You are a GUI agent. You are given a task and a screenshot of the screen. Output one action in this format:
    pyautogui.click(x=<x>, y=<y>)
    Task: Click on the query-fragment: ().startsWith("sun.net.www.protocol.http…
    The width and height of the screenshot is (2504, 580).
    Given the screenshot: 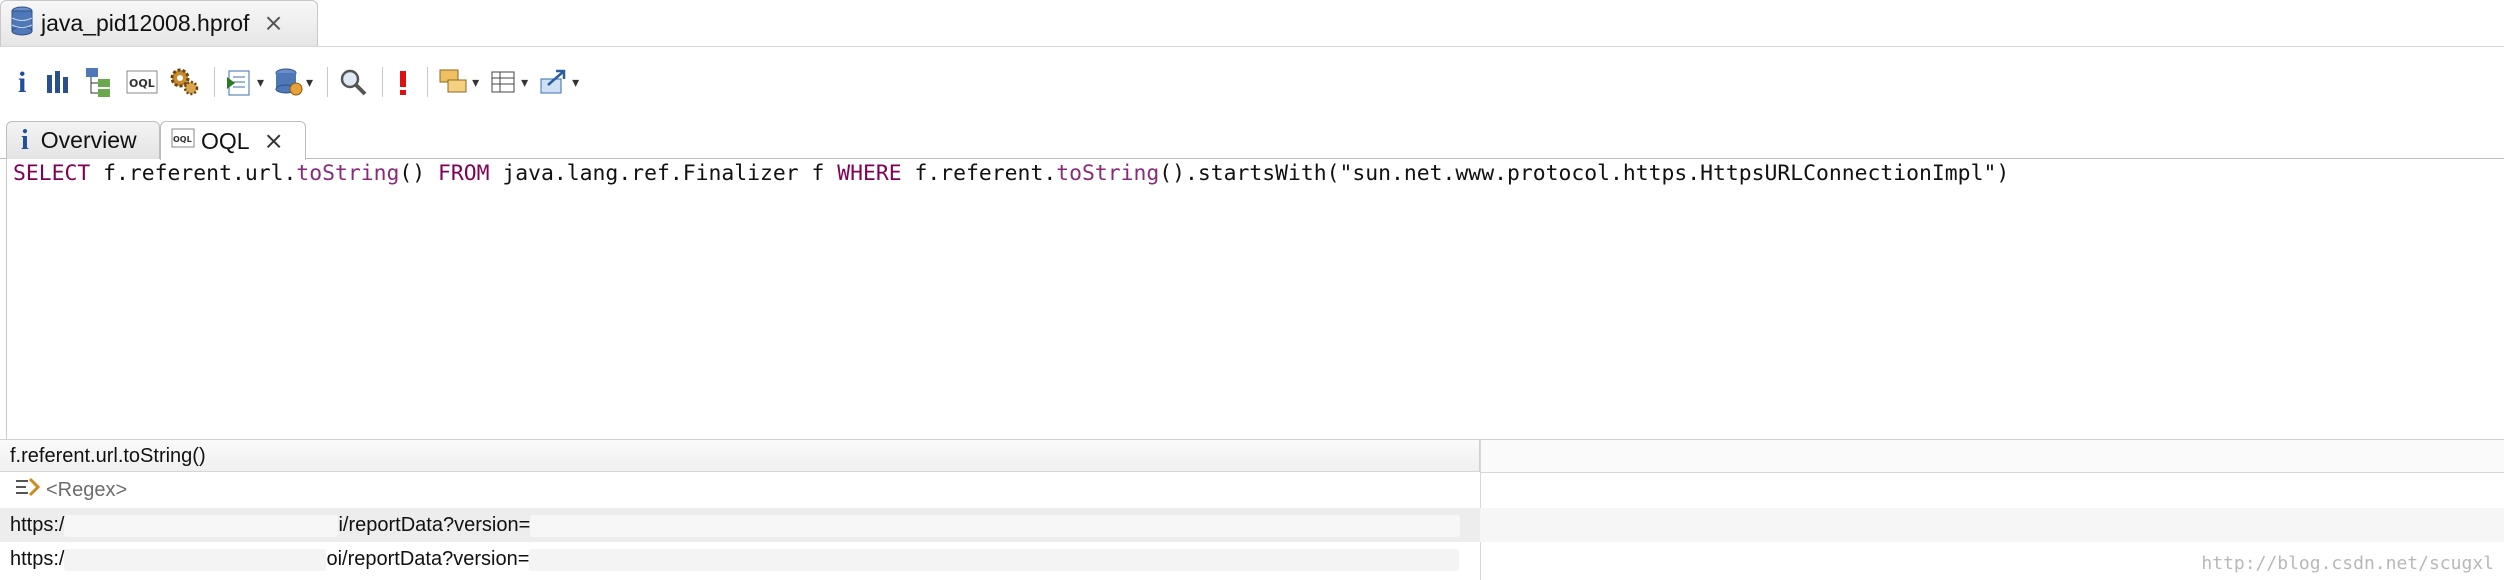 What is the action you would take?
    pyautogui.click(x=1584, y=173)
    